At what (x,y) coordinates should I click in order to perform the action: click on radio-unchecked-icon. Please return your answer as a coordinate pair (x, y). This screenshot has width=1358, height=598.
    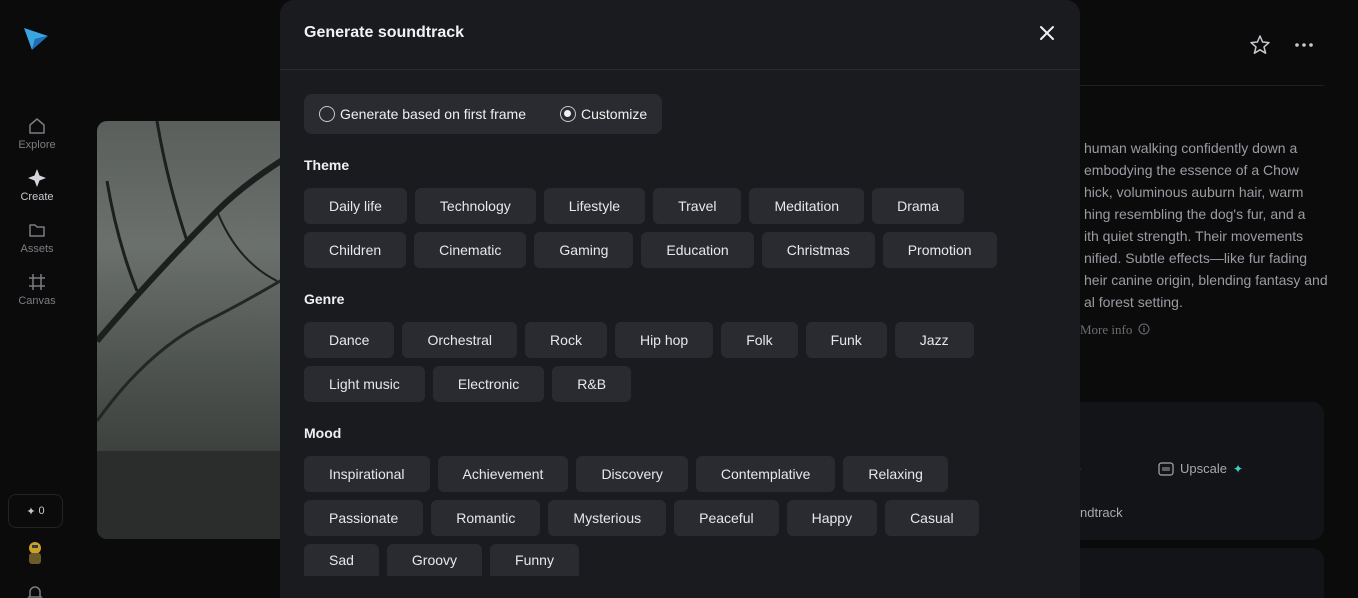
    Looking at the image, I should click on (327, 114).